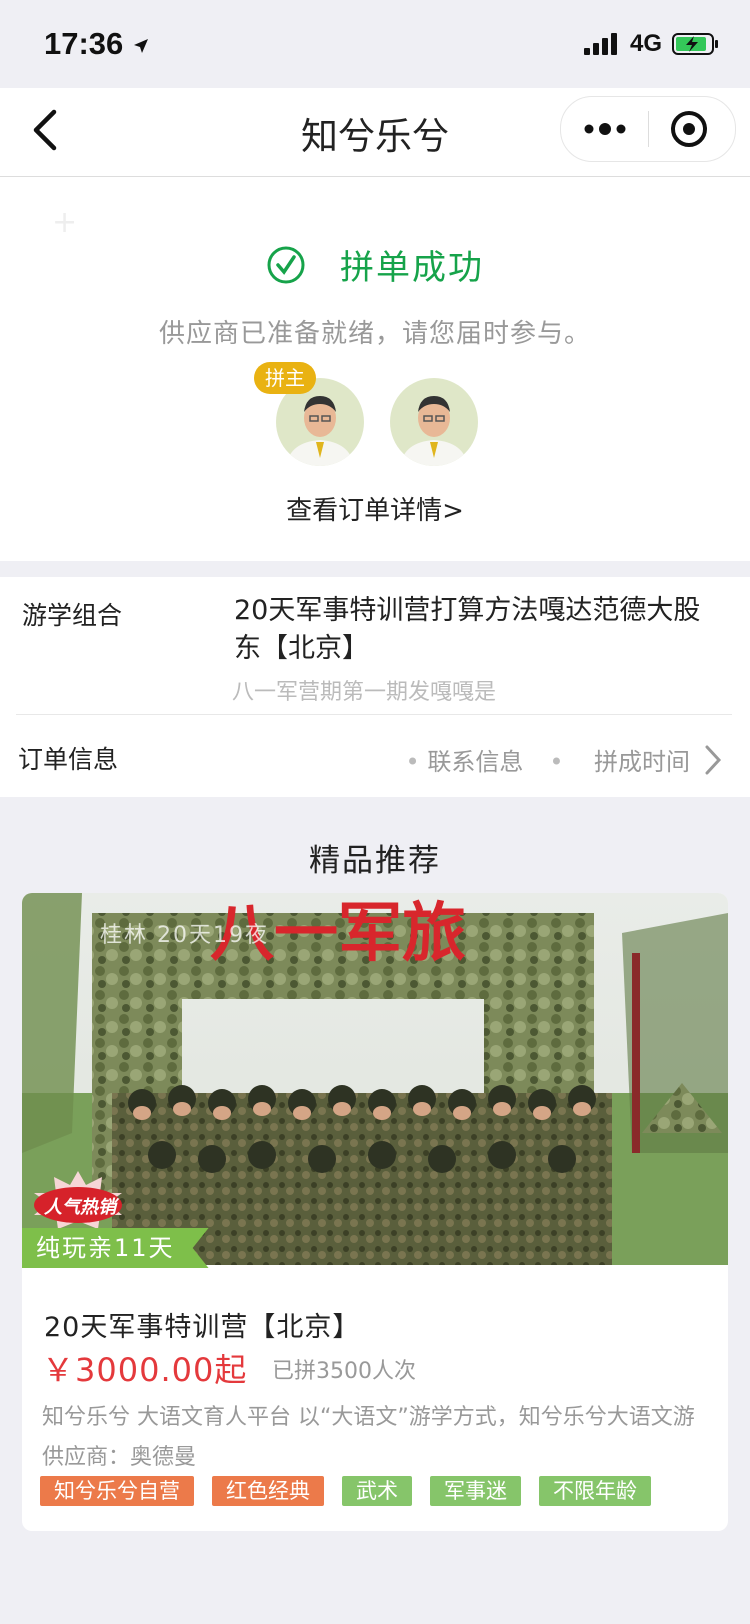  What do you see at coordinates (72, 615) in the screenshot?
I see `study-group-label: 游学组合` at bounding box center [72, 615].